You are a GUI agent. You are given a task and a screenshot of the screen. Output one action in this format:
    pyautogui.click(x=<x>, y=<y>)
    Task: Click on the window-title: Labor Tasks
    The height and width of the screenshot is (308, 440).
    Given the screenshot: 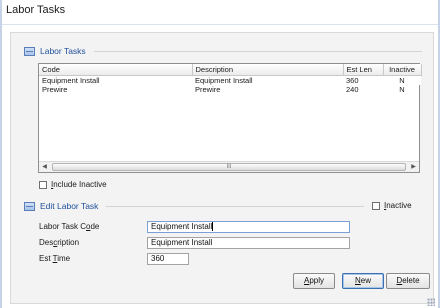 What is the action you would take?
    pyautogui.click(x=36, y=10)
    